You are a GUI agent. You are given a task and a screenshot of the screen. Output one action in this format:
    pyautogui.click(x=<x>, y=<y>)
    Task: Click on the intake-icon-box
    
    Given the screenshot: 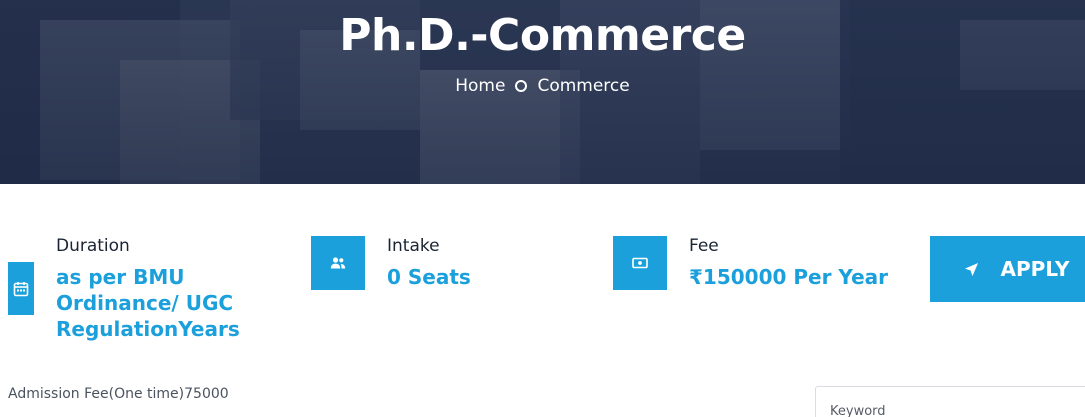 What is the action you would take?
    pyautogui.click(x=338, y=263)
    